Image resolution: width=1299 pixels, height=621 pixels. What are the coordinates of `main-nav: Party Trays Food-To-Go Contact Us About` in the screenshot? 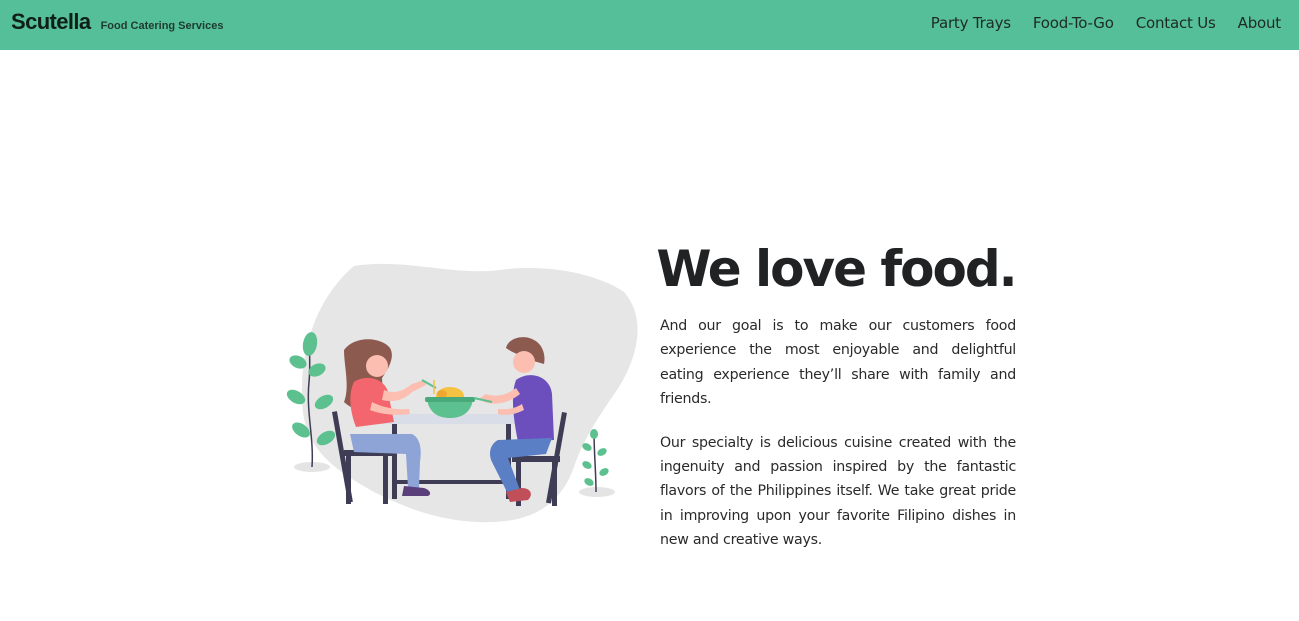 It's located at (1095, 23).